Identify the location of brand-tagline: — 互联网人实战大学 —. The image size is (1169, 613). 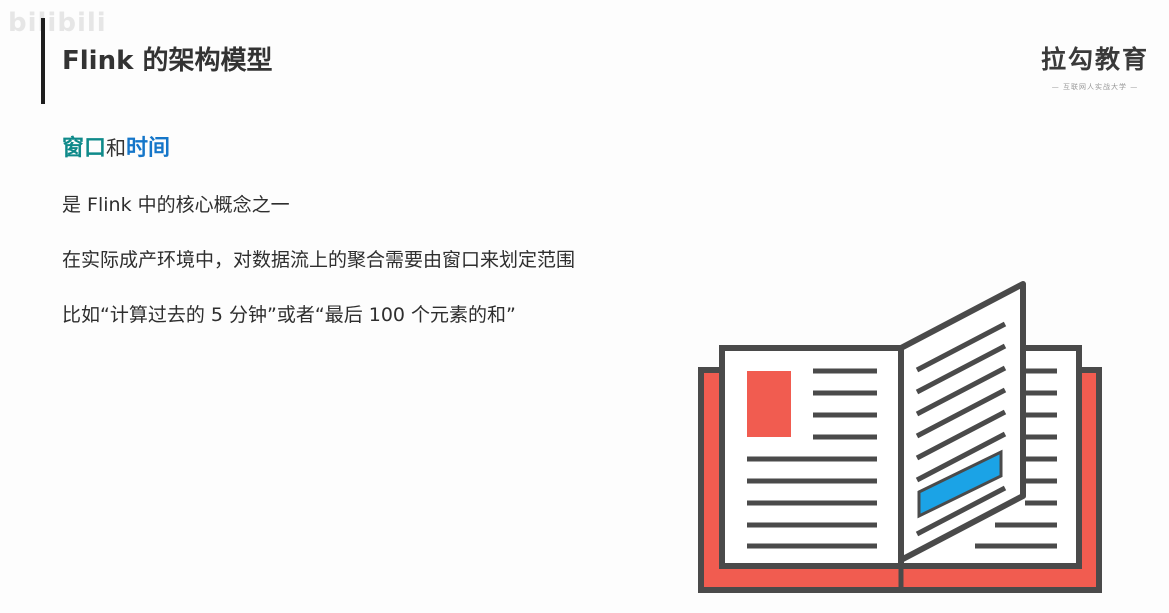
(1095, 87).